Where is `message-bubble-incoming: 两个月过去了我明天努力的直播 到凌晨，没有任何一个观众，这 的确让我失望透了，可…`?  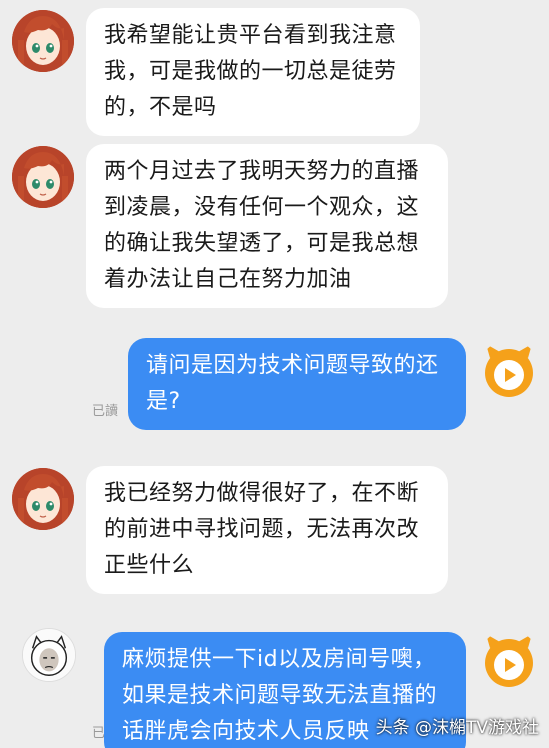
message-bubble-incoming: 两个月过去了我明天努力的直播 到凌晨，没有任何一个观众，这 的确让我失望透了，可… is located at coordinates (267, 226).